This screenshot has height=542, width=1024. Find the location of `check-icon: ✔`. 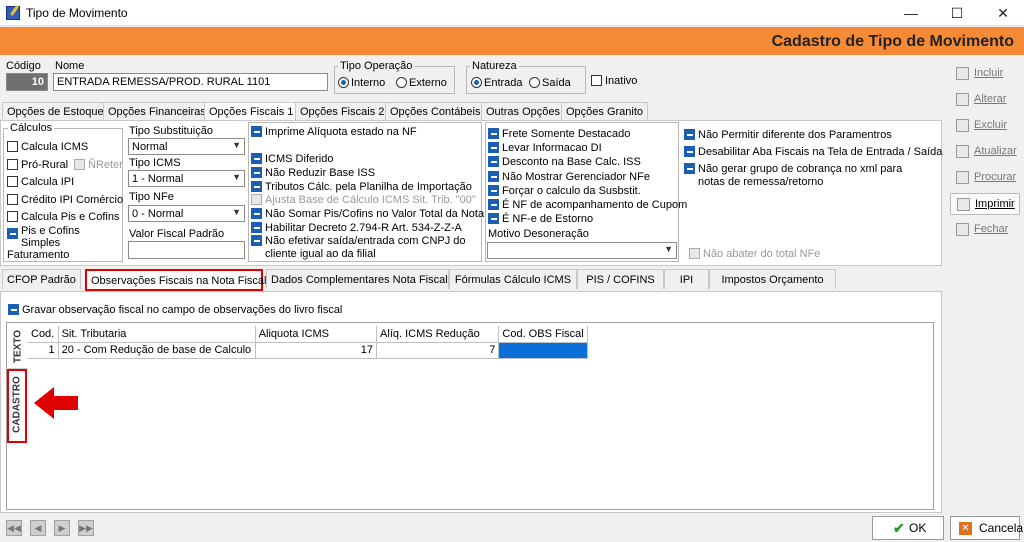

check-icon: ✔ is located at coordinates (899, 528).